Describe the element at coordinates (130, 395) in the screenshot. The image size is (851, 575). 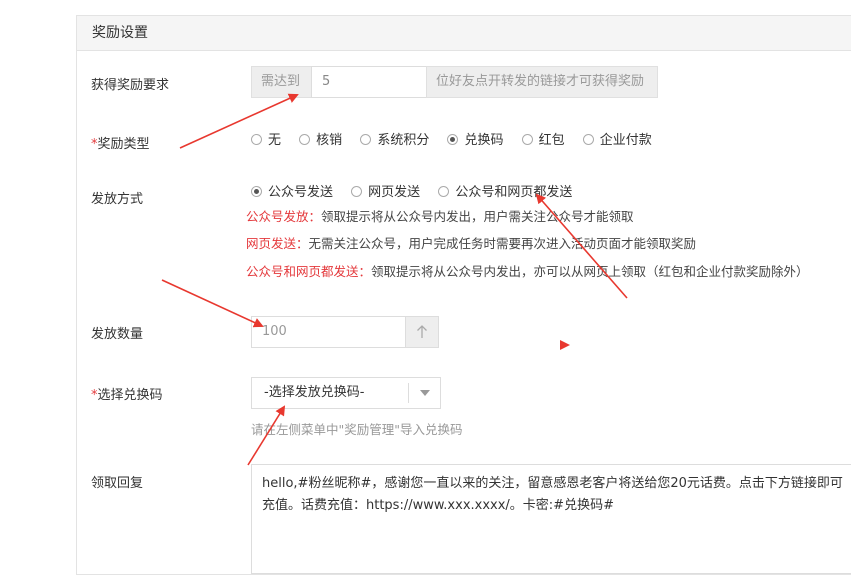
I see `code-select-label-text: 选择兑换码` at that location.